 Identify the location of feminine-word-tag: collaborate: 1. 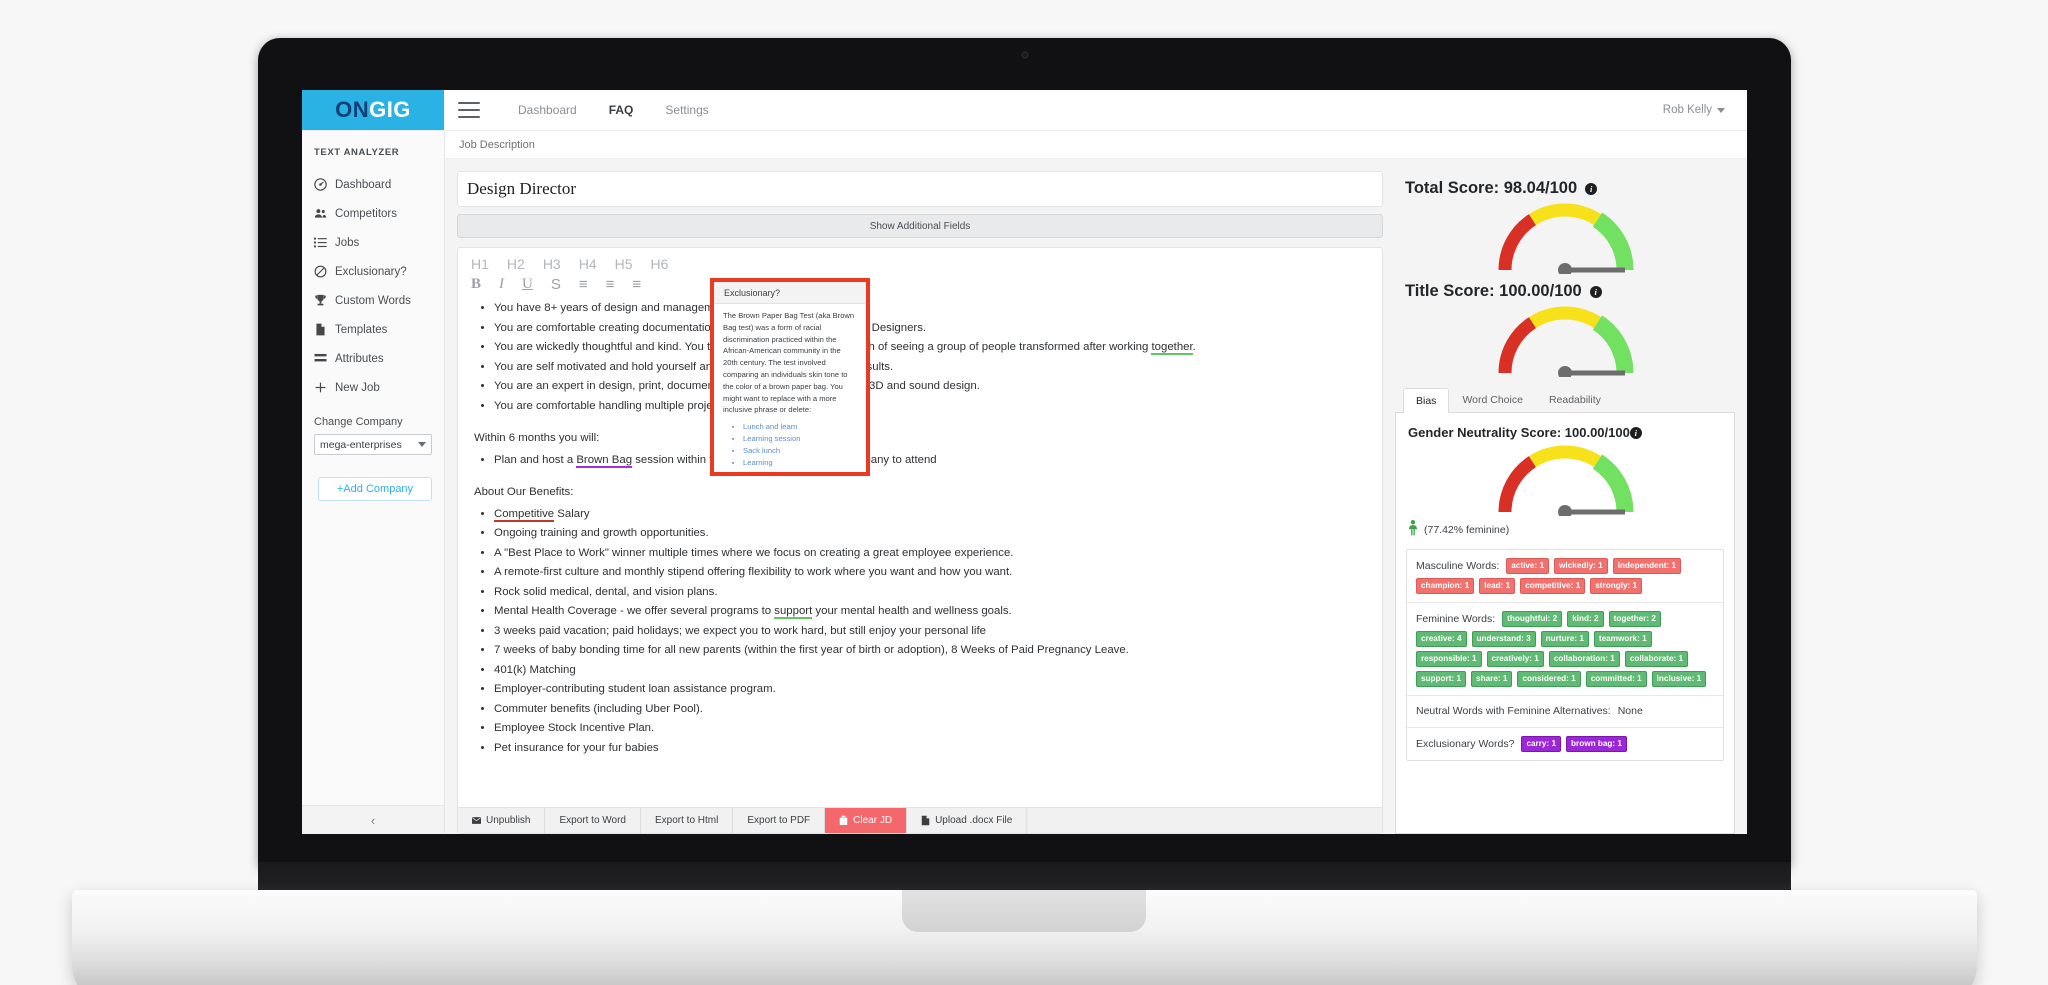
(1656, 659).